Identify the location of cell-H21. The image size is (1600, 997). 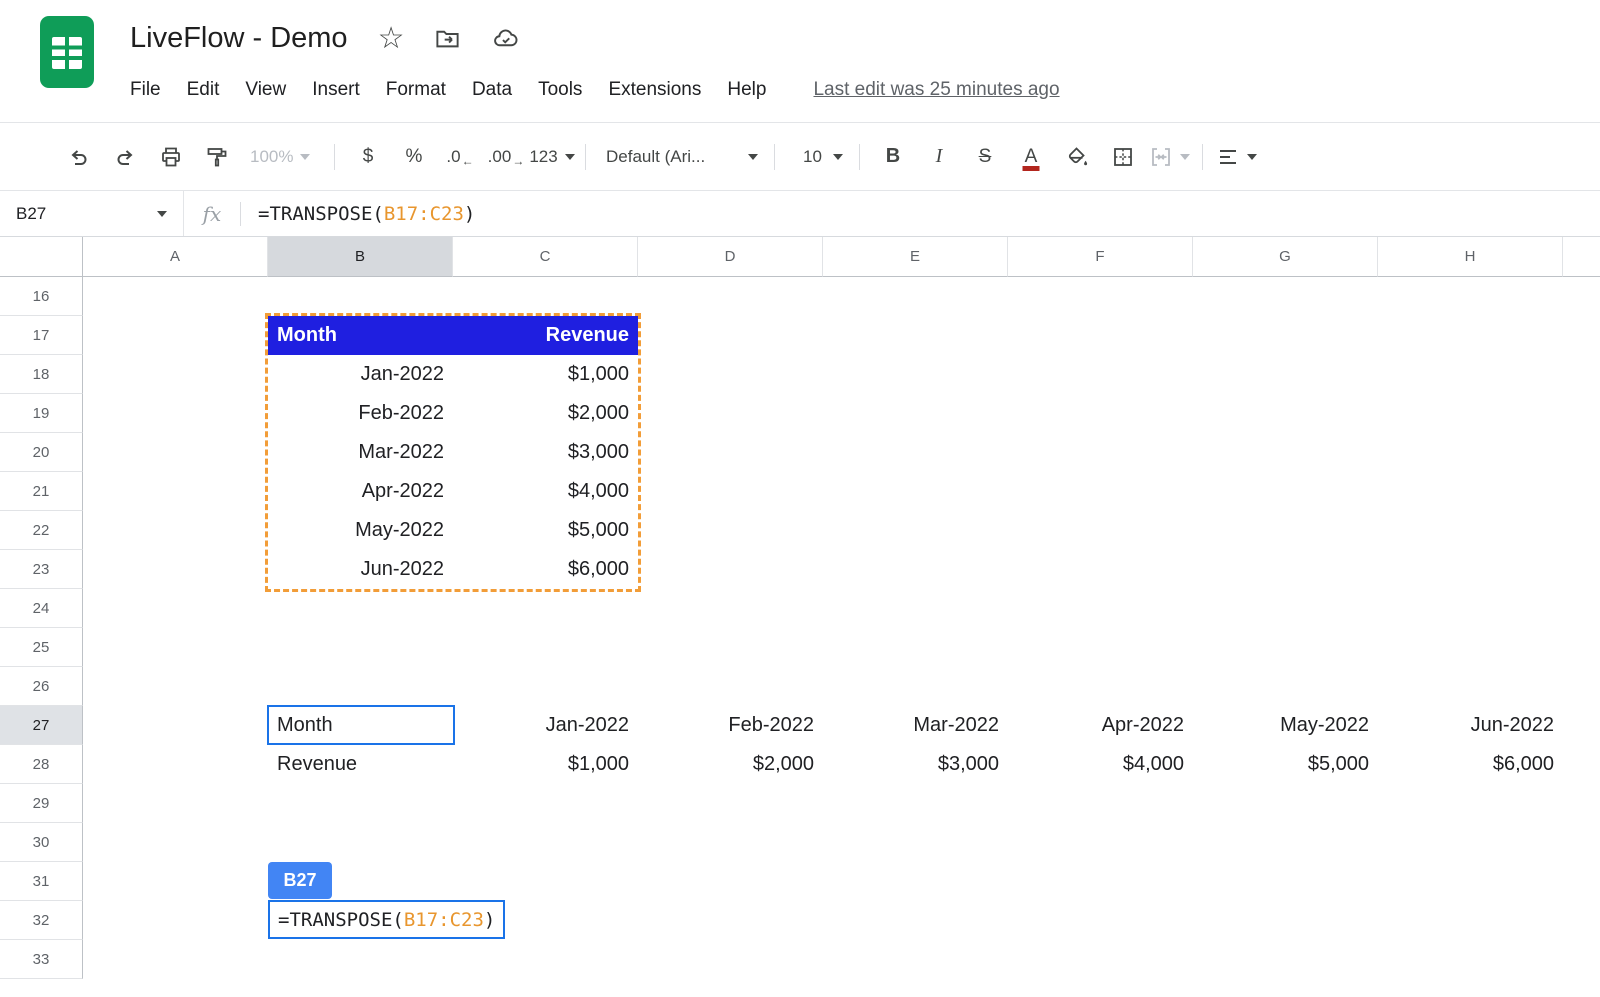
(1470, 491).